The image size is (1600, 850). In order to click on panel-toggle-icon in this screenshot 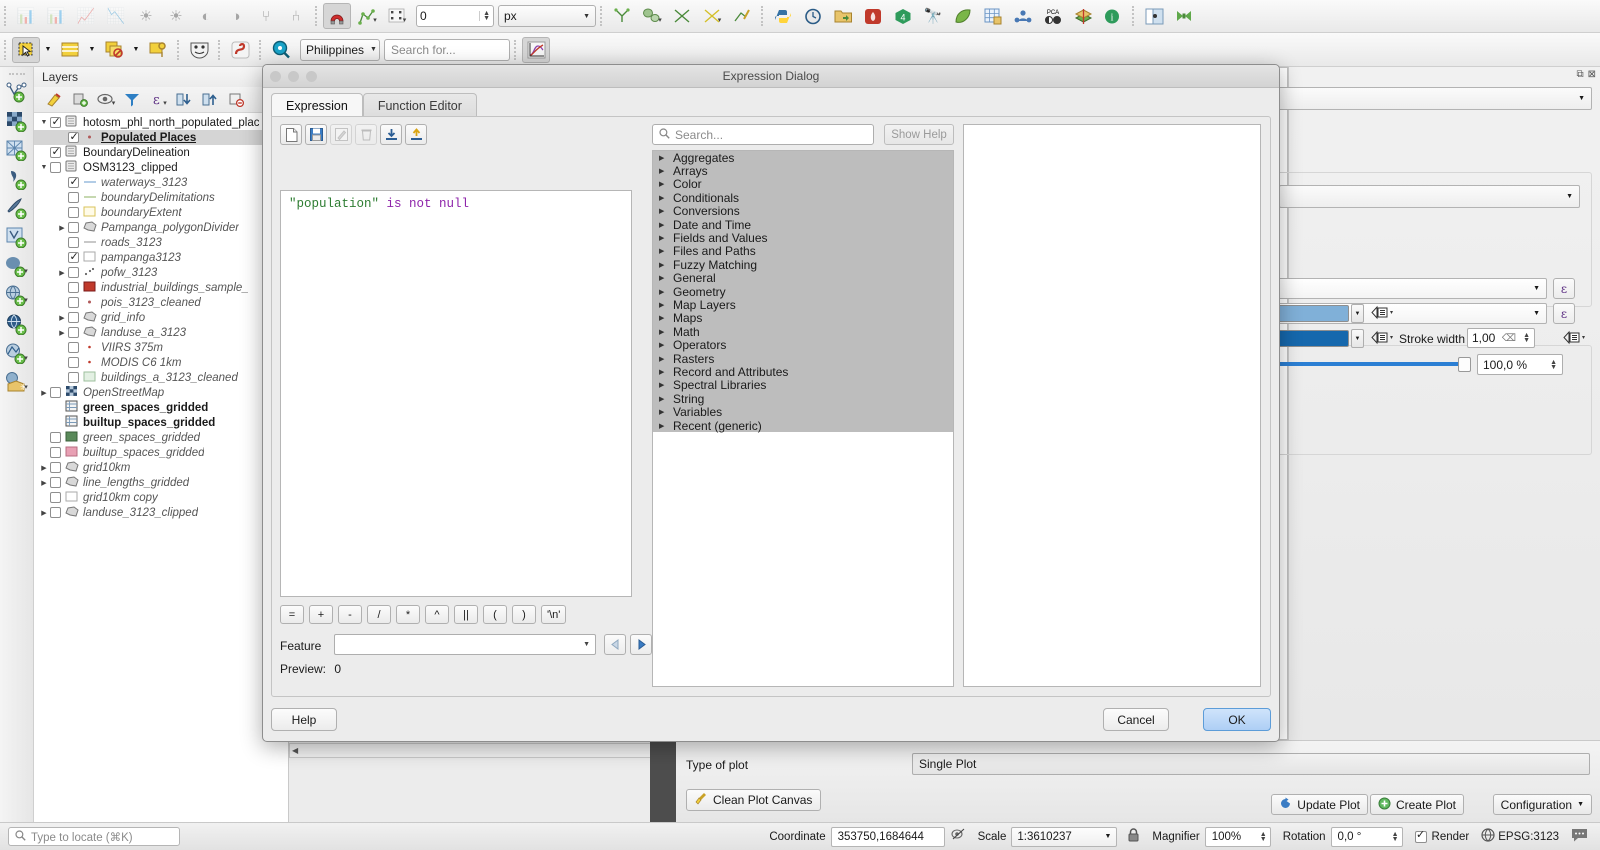, I will do `click(1154, 16)`.